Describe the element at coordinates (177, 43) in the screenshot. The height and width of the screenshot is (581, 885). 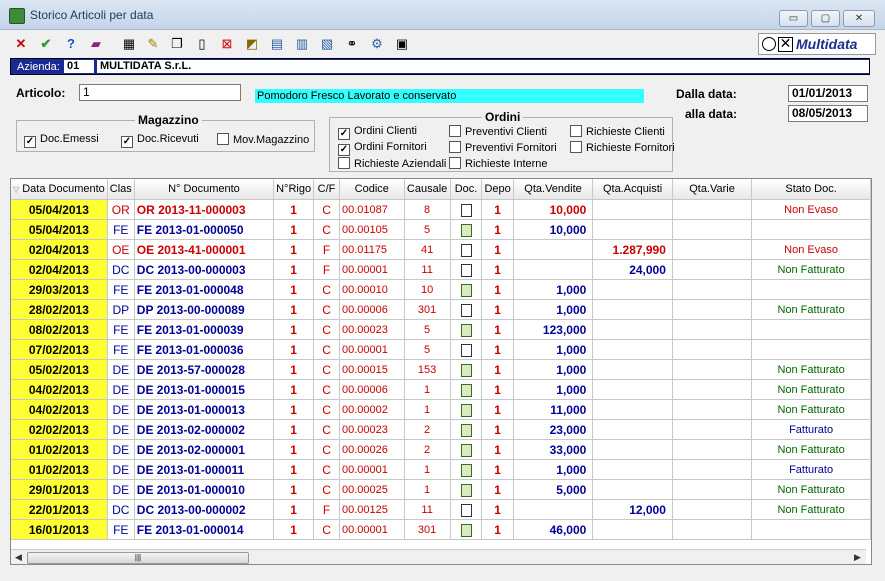
I see `copy-icon: ❐` at that location.